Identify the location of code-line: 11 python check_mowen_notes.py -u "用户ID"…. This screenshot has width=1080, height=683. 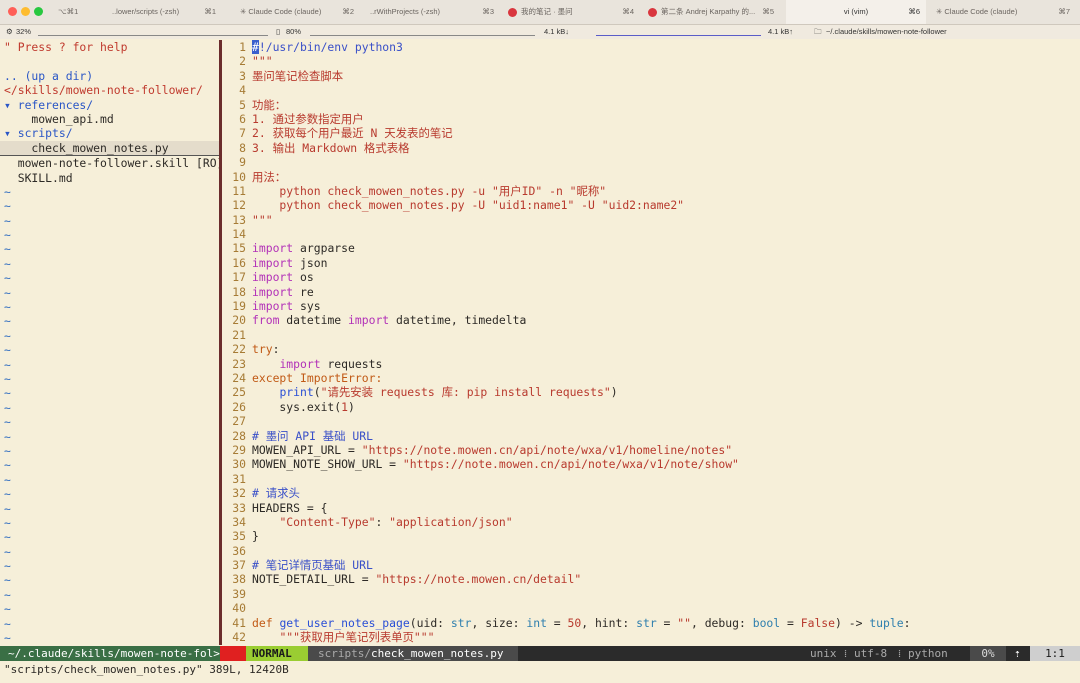
(651, 191).